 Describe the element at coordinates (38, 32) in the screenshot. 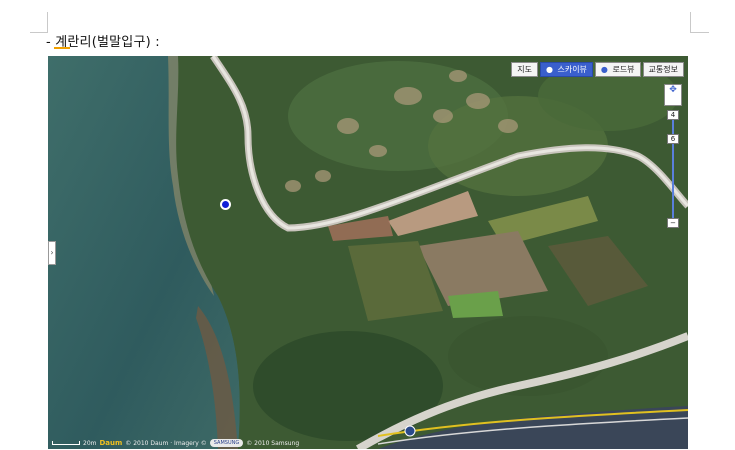

I see `crop-mark-top-left-horizontal` at that location.